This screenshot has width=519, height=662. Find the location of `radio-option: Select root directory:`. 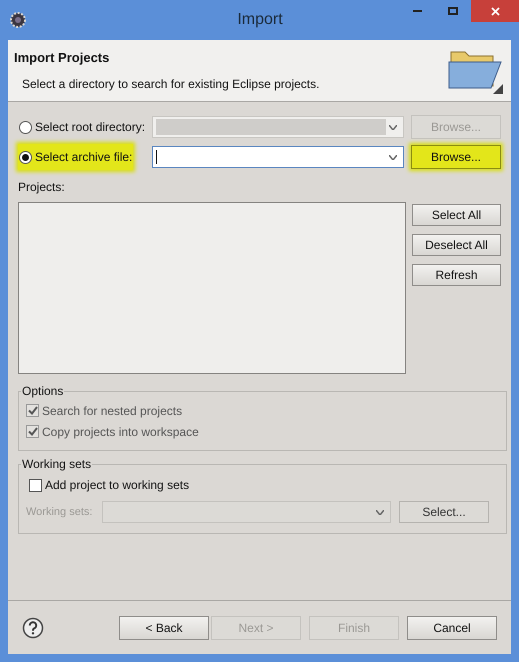

radio-option: Select root directory: is located at coordinates (82, 127).